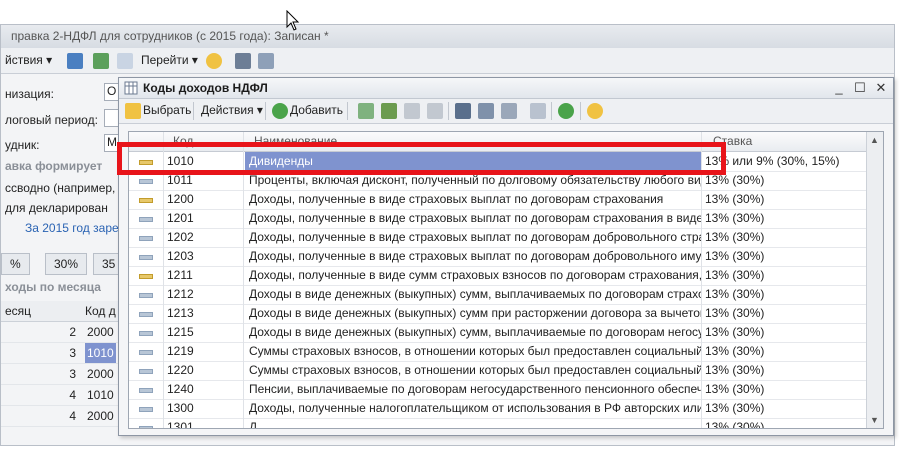  I want to click on row-code: 1201, so click(180, 218).